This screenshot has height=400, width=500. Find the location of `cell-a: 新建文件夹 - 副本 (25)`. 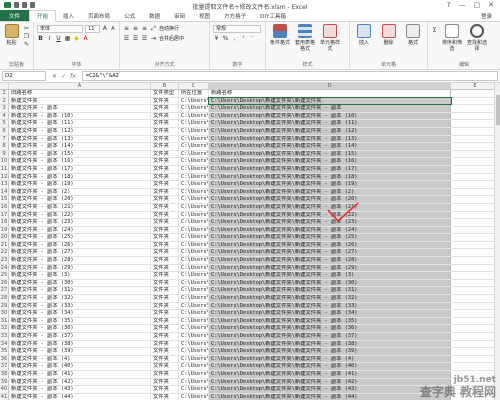

cell-a: 新建文件夹 - 副本 (25) is located at coordinates (80, 237).